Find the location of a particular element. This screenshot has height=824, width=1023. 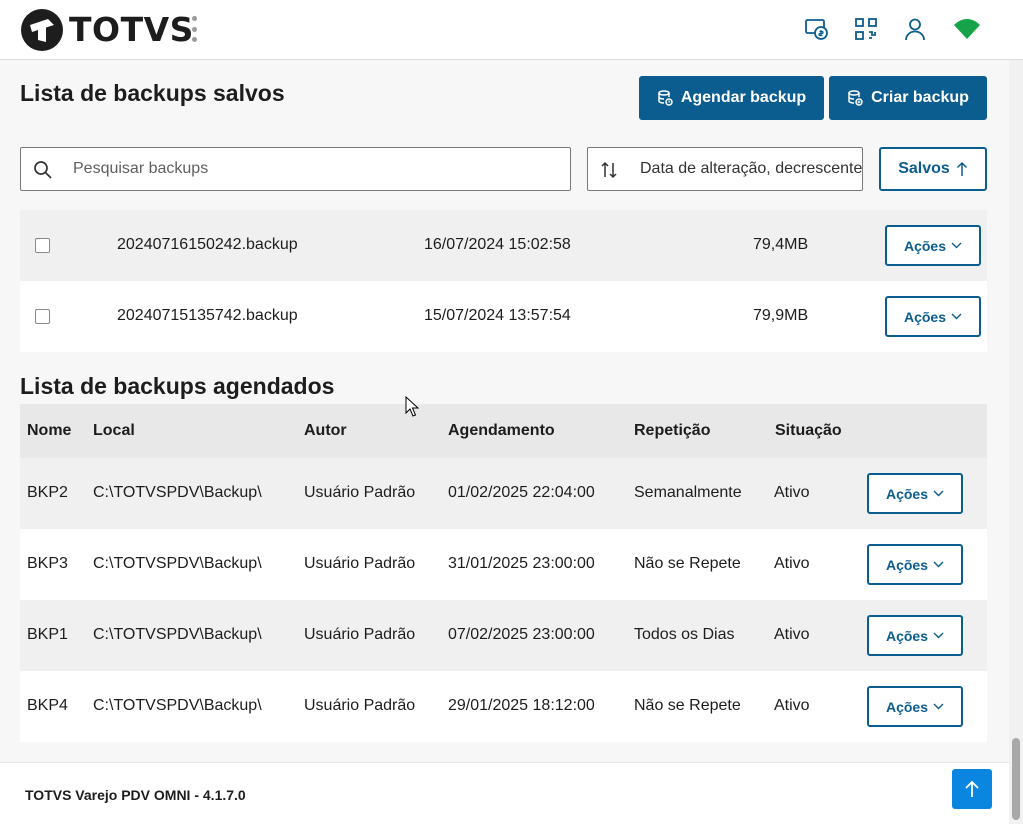

sort-value: Data de alteração, decrescente is located at coordinates (751, 168).